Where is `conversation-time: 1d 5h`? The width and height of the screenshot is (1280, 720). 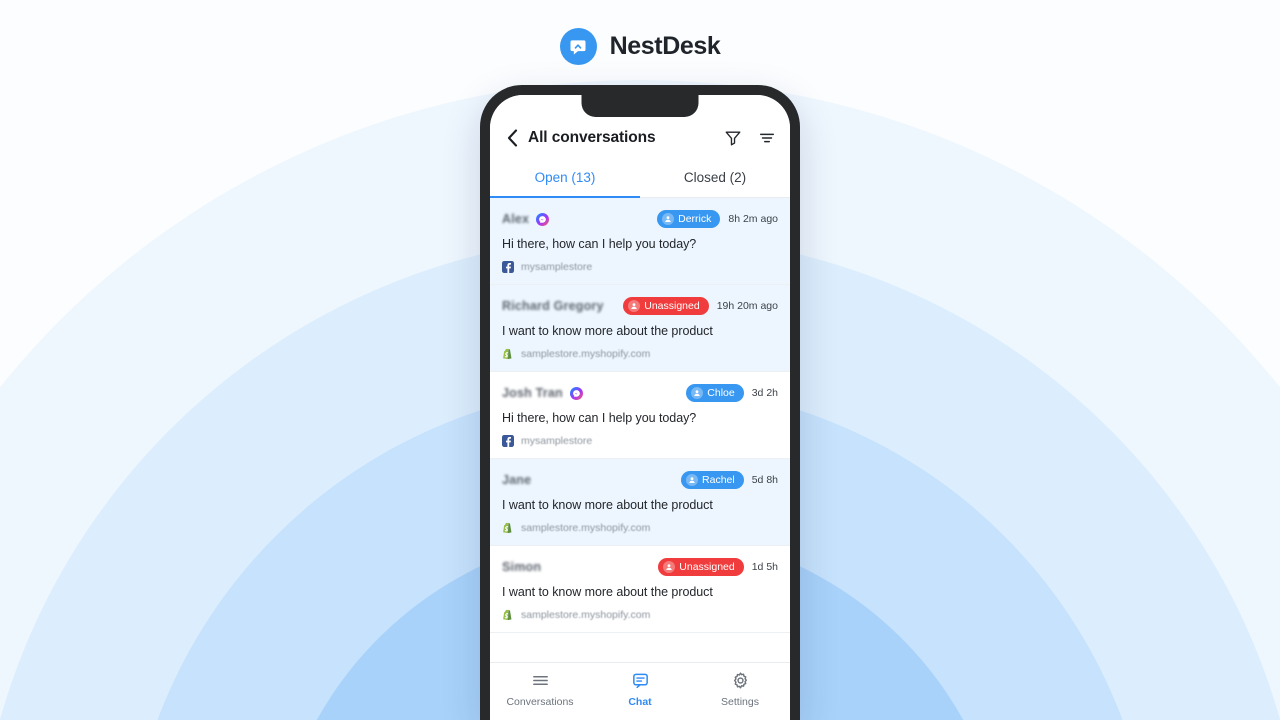 conversation-time: 1d 5h is located at coordinates (764, 567).